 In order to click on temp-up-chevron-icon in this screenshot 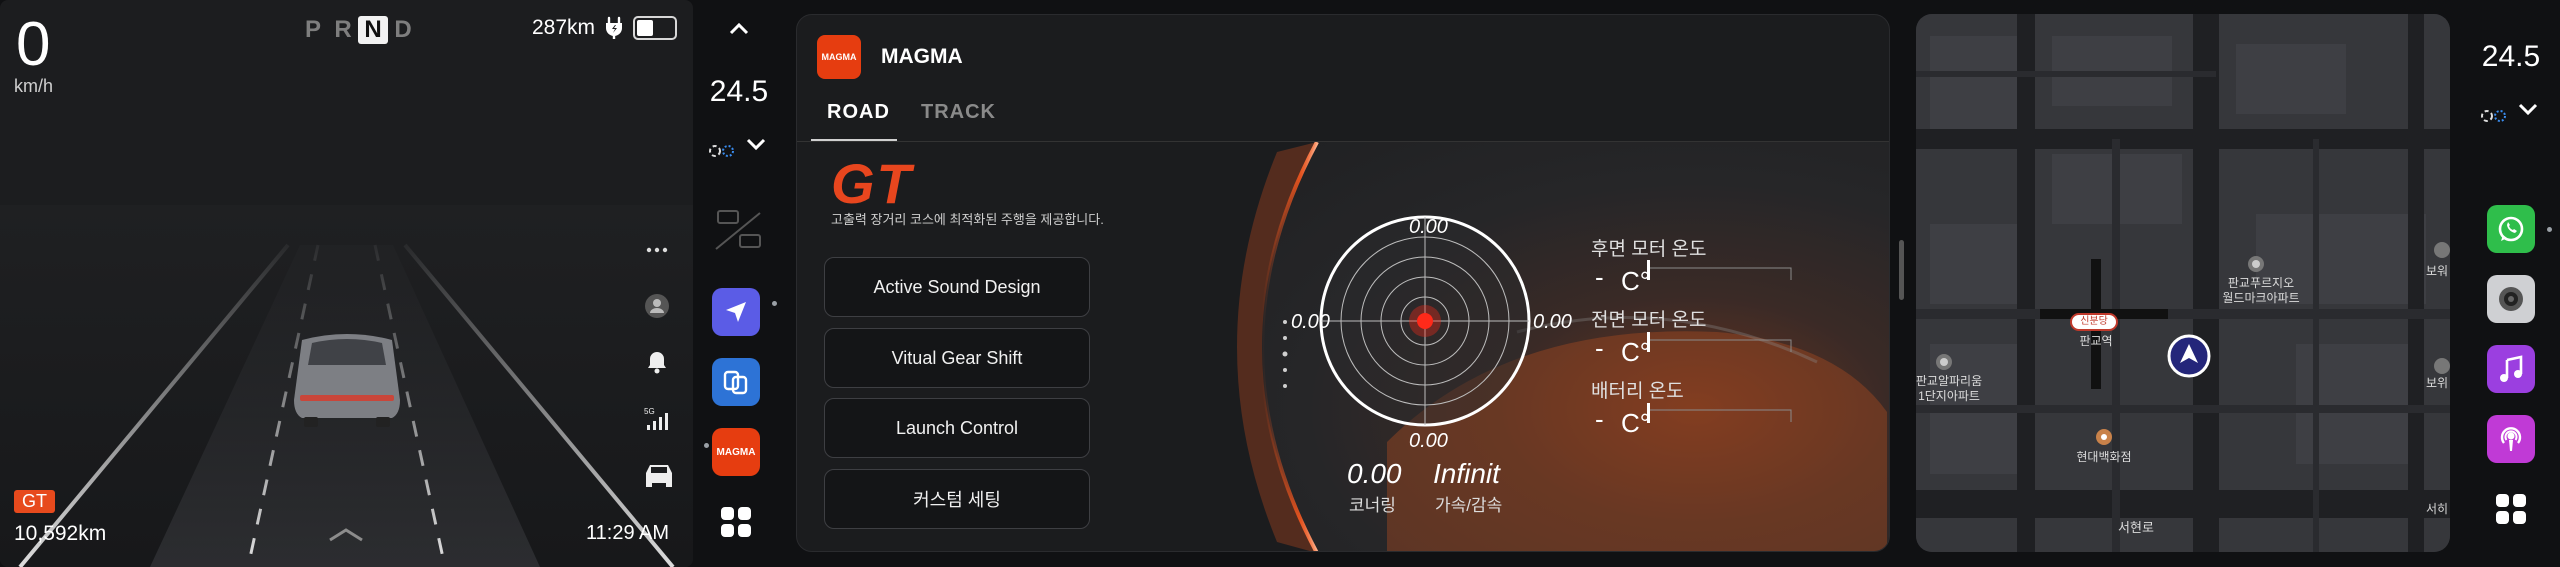, I will do `click(739, 29)`.